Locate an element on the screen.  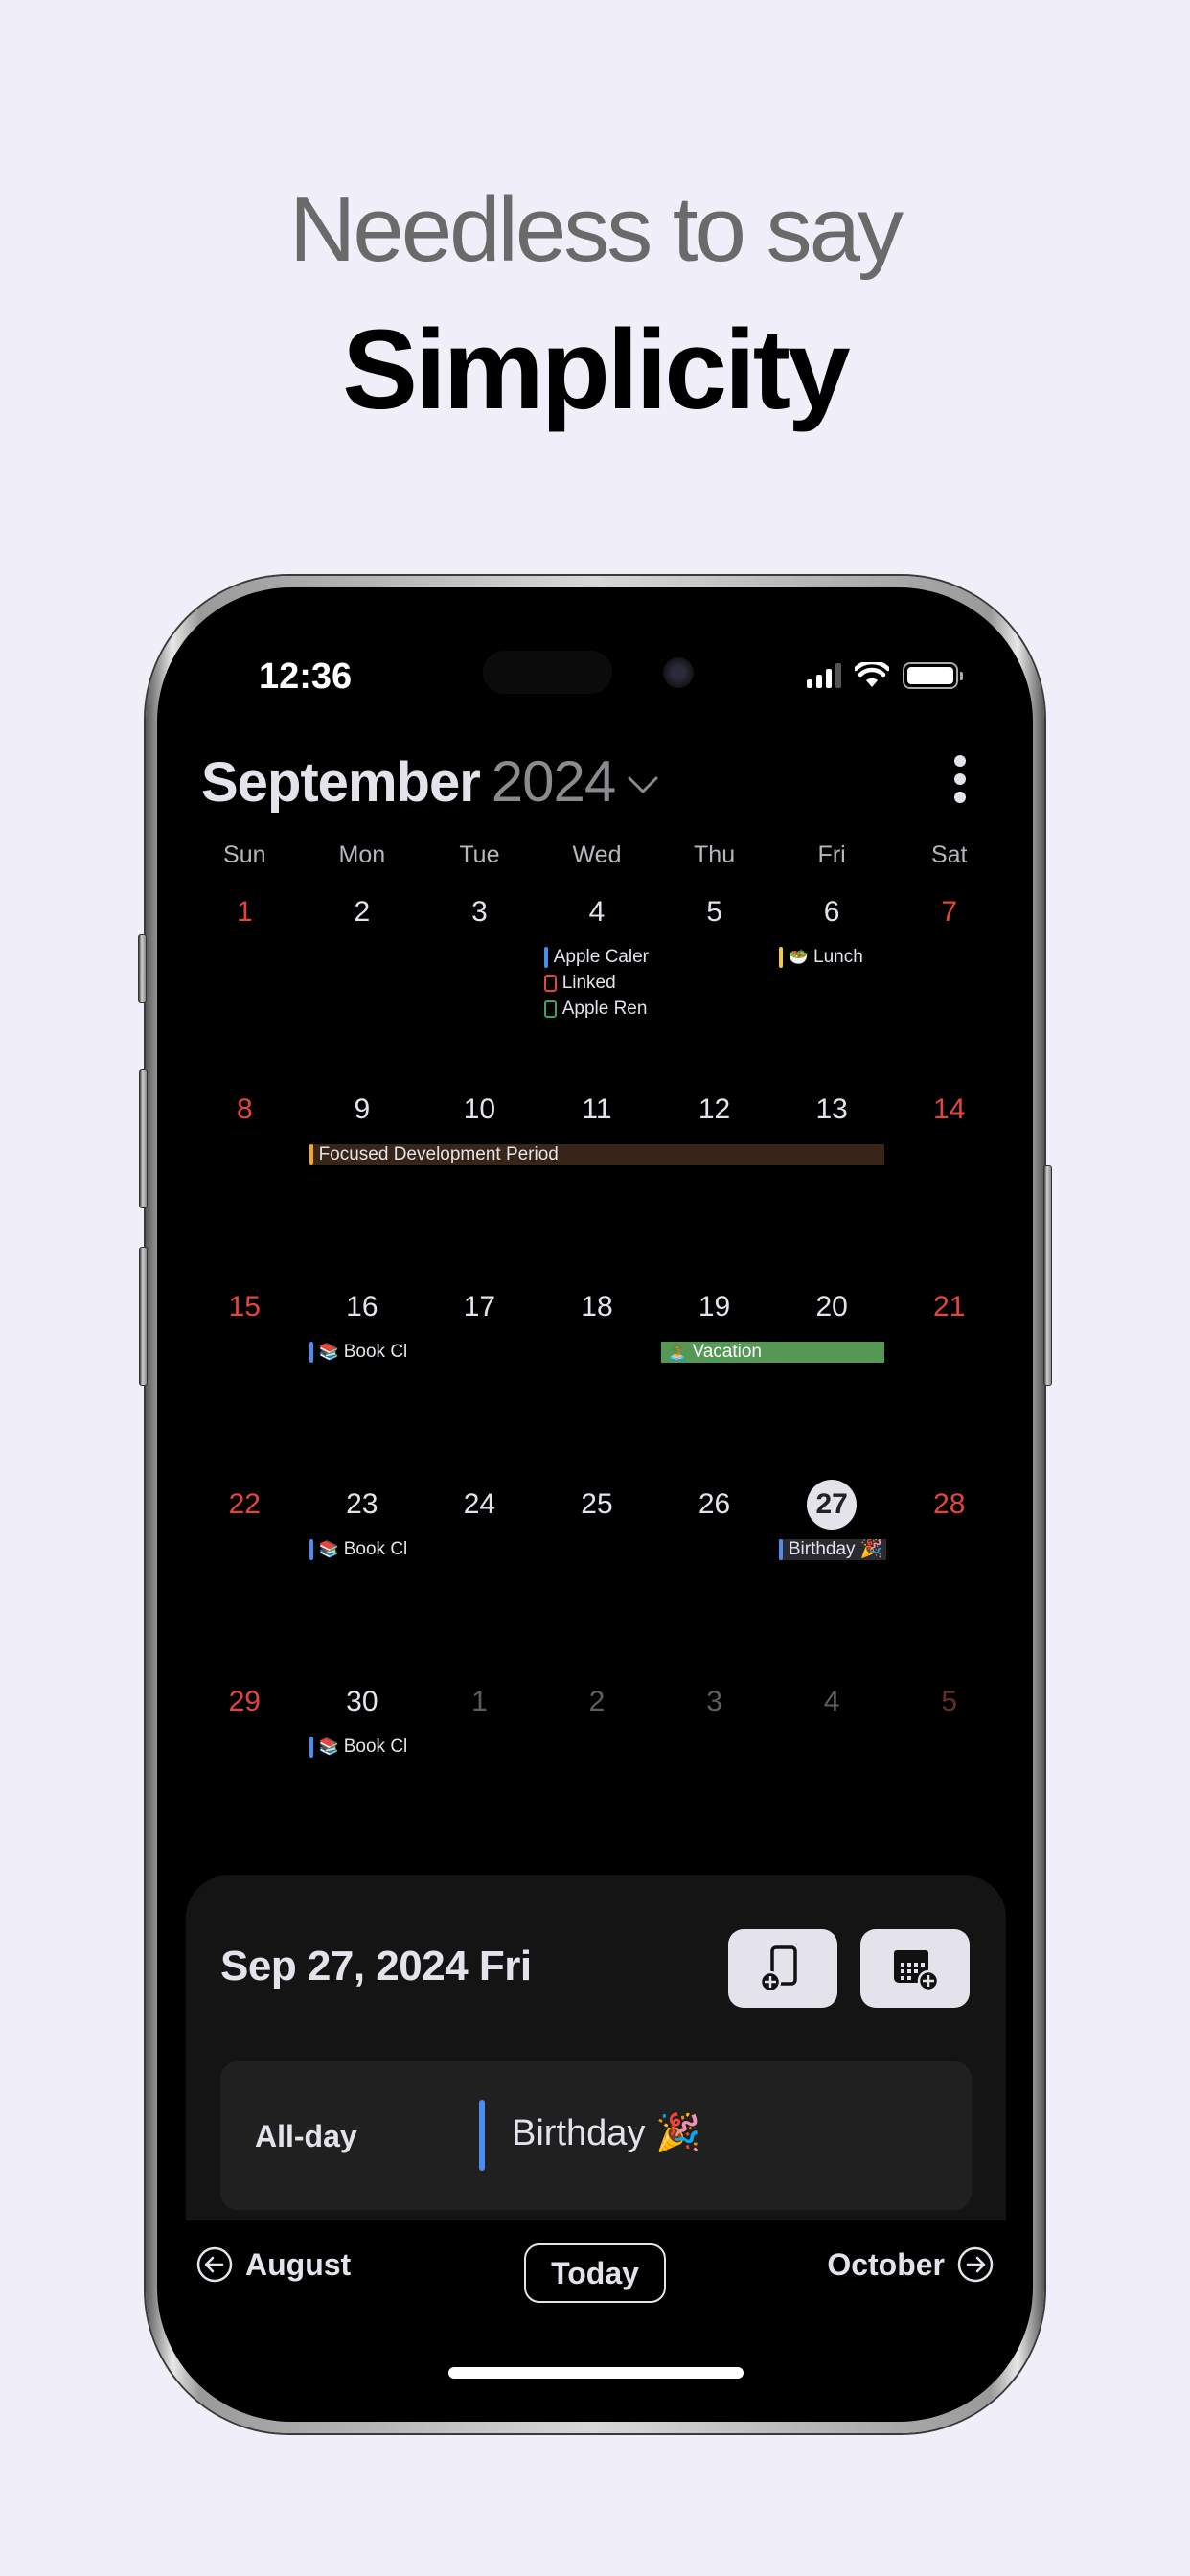
day-number: 27 is located at coordinates (833, 1505).